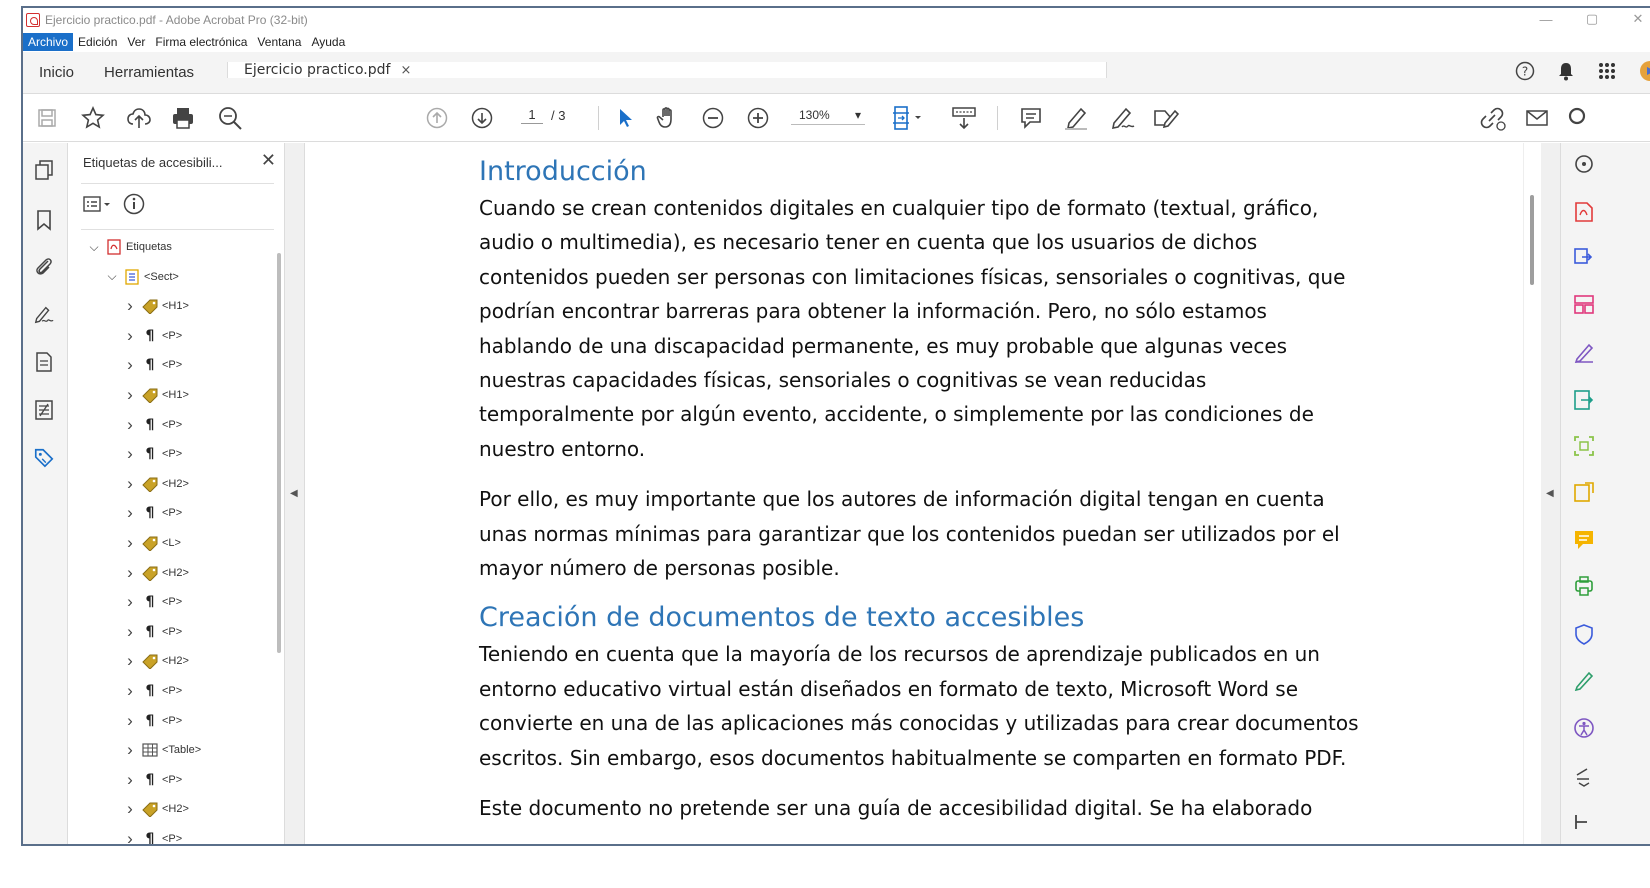 Image resolution: width=1650 pixels, height=888 pixels. I want to click on scroll-mode-icon, so click(964, 118).